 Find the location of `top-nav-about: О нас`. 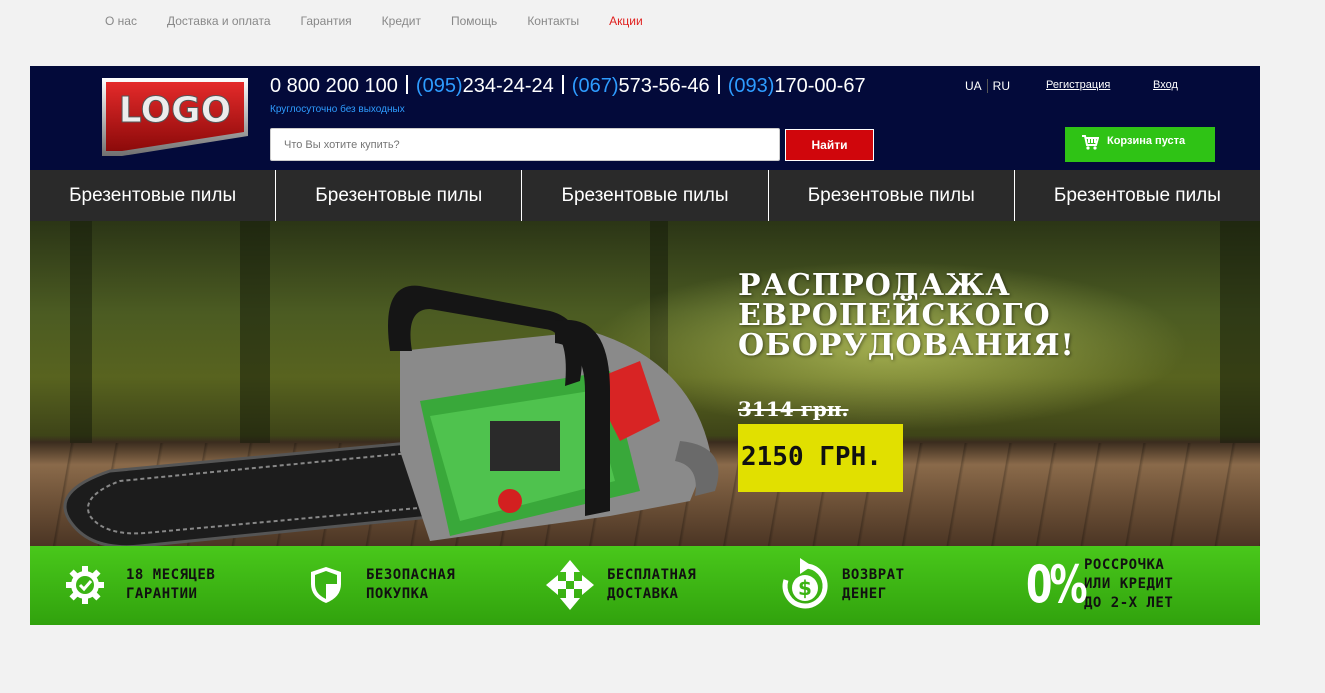

top-nav-about: О нас is located at coordinates (121, 21).